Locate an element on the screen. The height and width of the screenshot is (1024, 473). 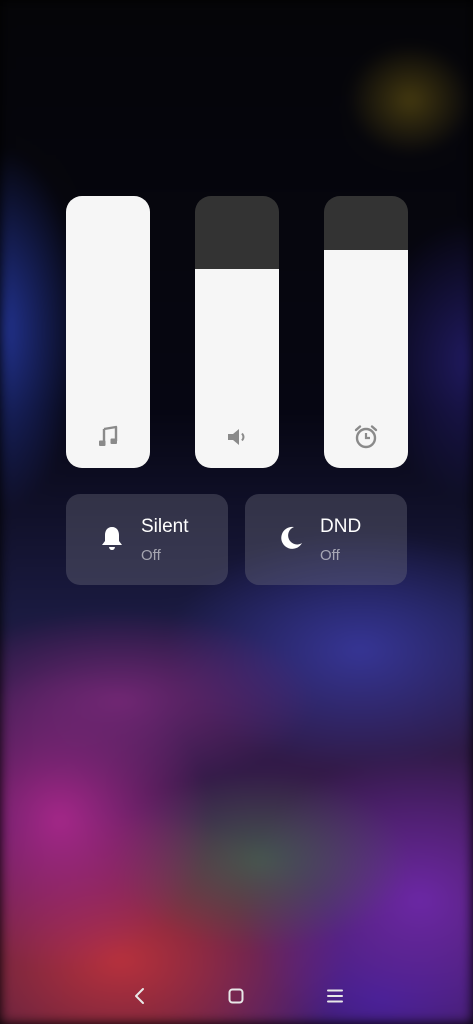
silent-toggle: Silent Off is located at coordinates (147, 539).